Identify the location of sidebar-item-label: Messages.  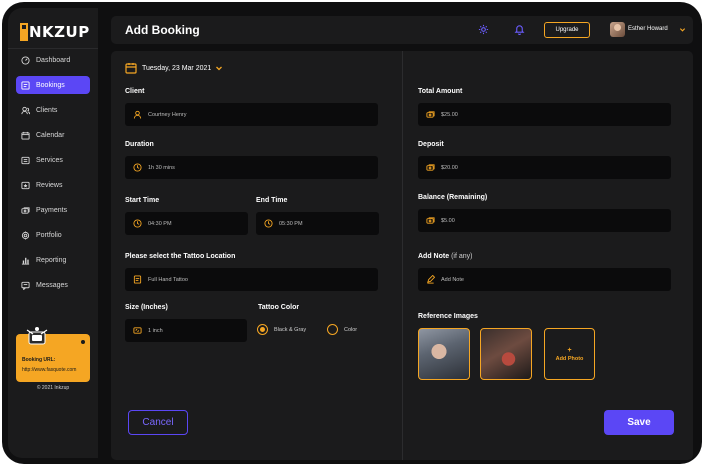
(52, 285).